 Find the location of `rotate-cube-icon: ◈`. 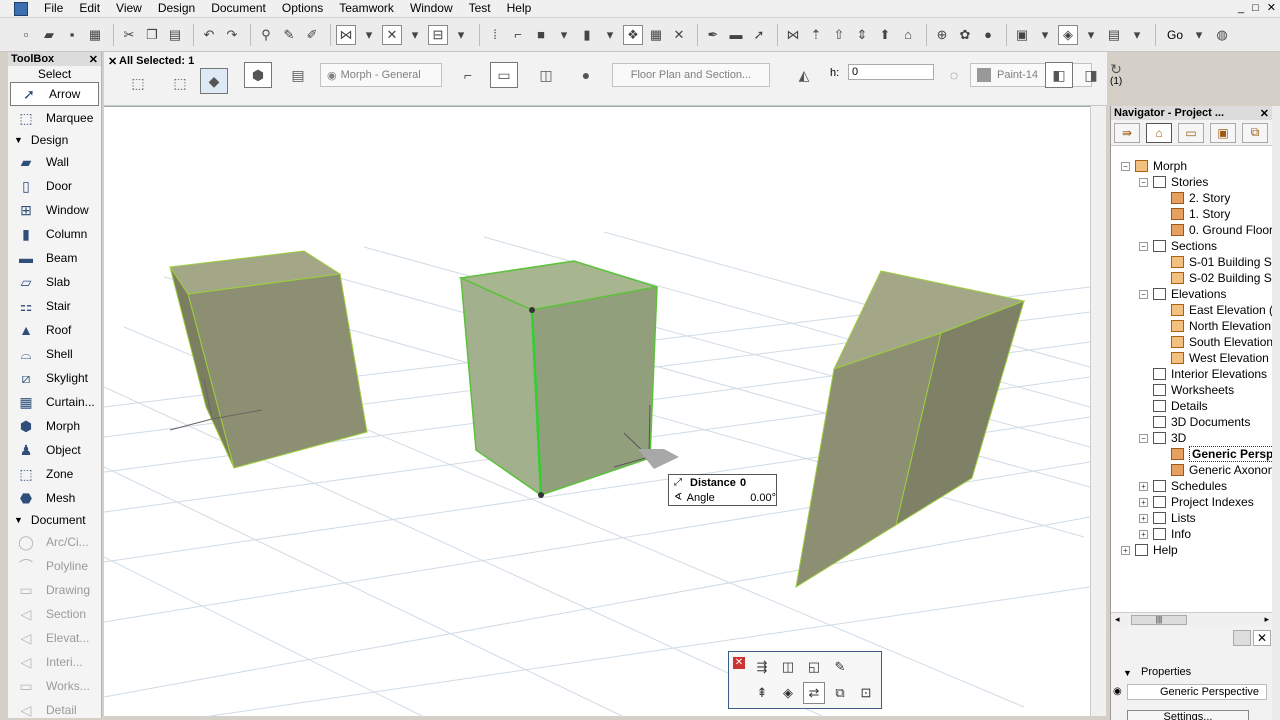

rotate-cube-icon: ◈ is located at coordinates (788, 693).